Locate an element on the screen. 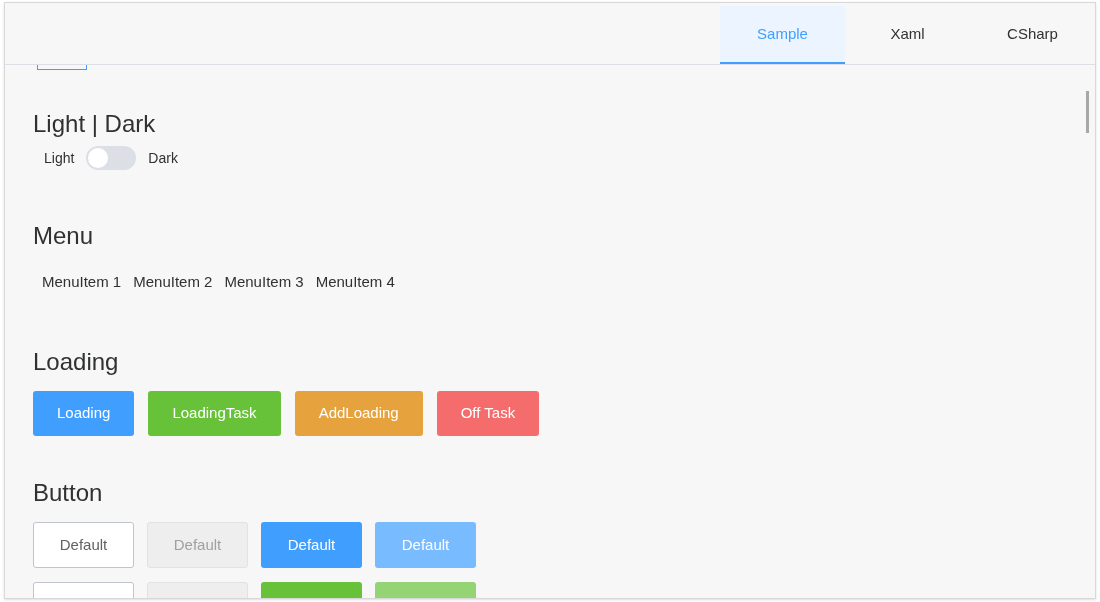  toggle-label: Dark is located at coordinates (163, 158).